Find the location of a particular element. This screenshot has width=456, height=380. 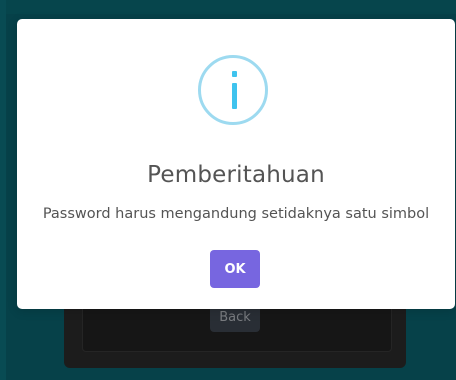

ok-button: OK is located at coordinates (235, 269).